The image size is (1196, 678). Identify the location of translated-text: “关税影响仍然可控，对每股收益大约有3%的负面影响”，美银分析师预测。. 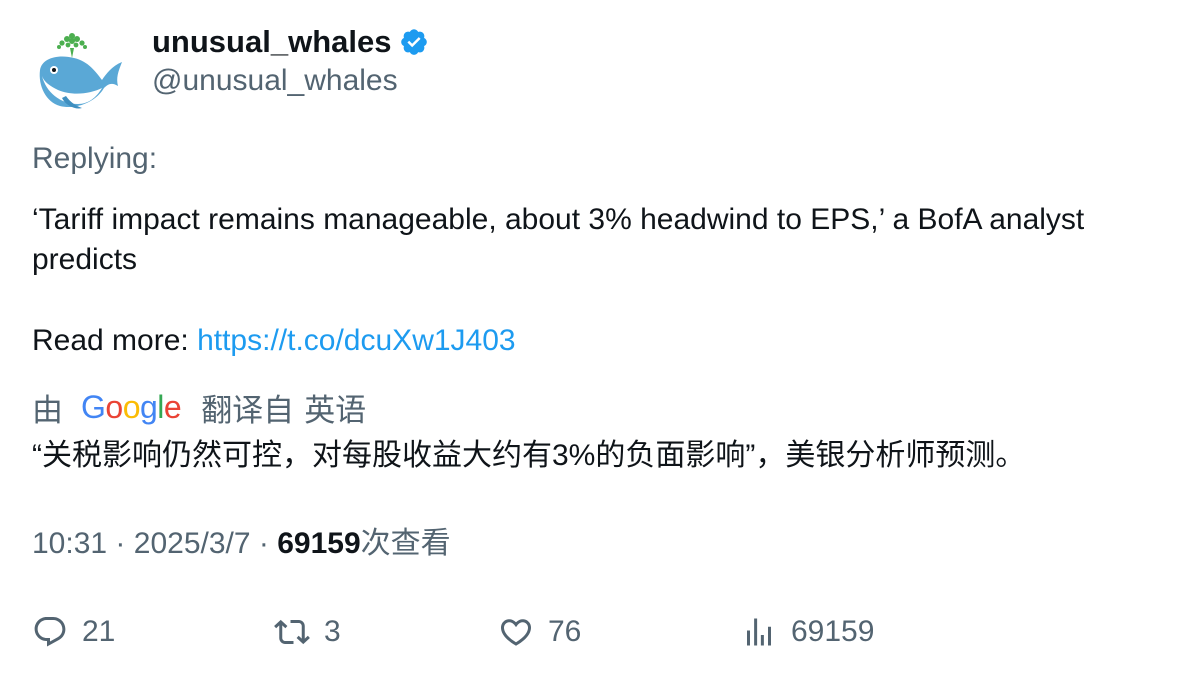
(529, 455).